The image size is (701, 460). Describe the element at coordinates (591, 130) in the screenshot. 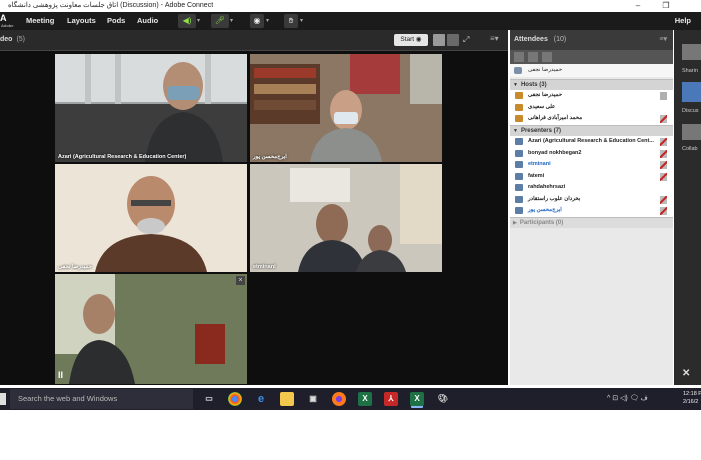

I see `presenters-section-header: ▼ Presenters (7)` at that location.